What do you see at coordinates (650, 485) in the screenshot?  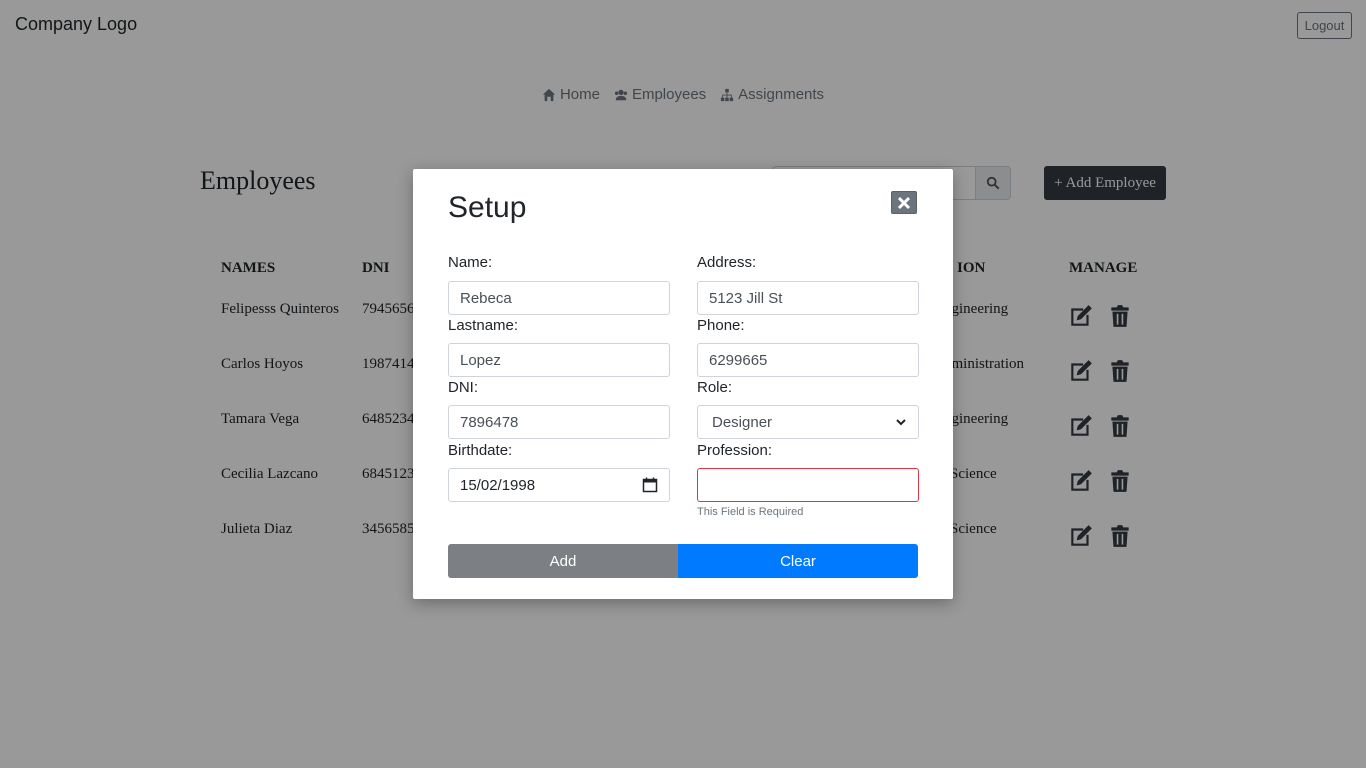 I see `calendar-icon` at bounding box center [650, 485].